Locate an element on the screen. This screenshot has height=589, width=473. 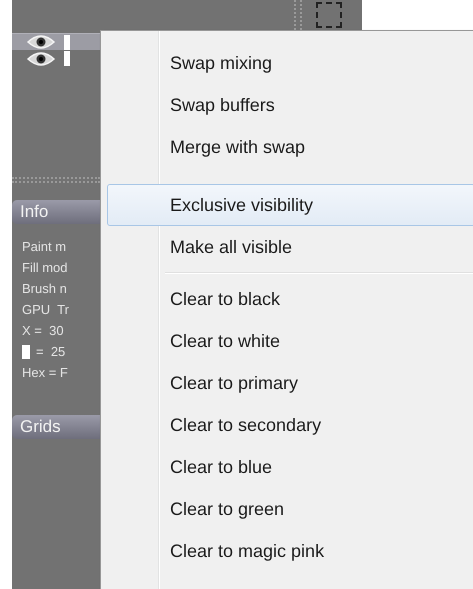
info-text: Hex = F is located at coordinates (45, 373).